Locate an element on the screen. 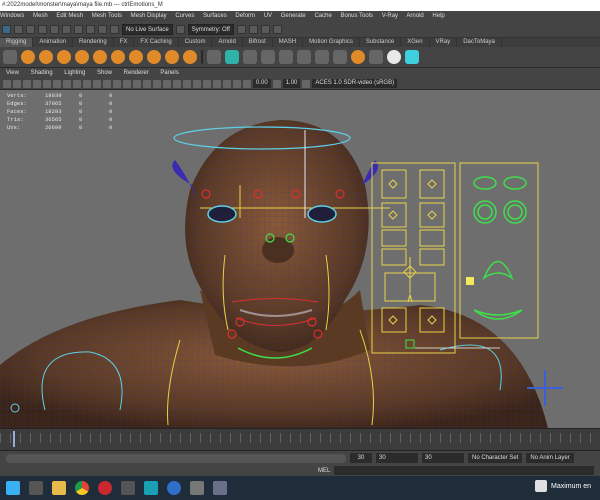 The height and width of the screenshot is (500, 600). render-icon is located at coordinates (241, 29).